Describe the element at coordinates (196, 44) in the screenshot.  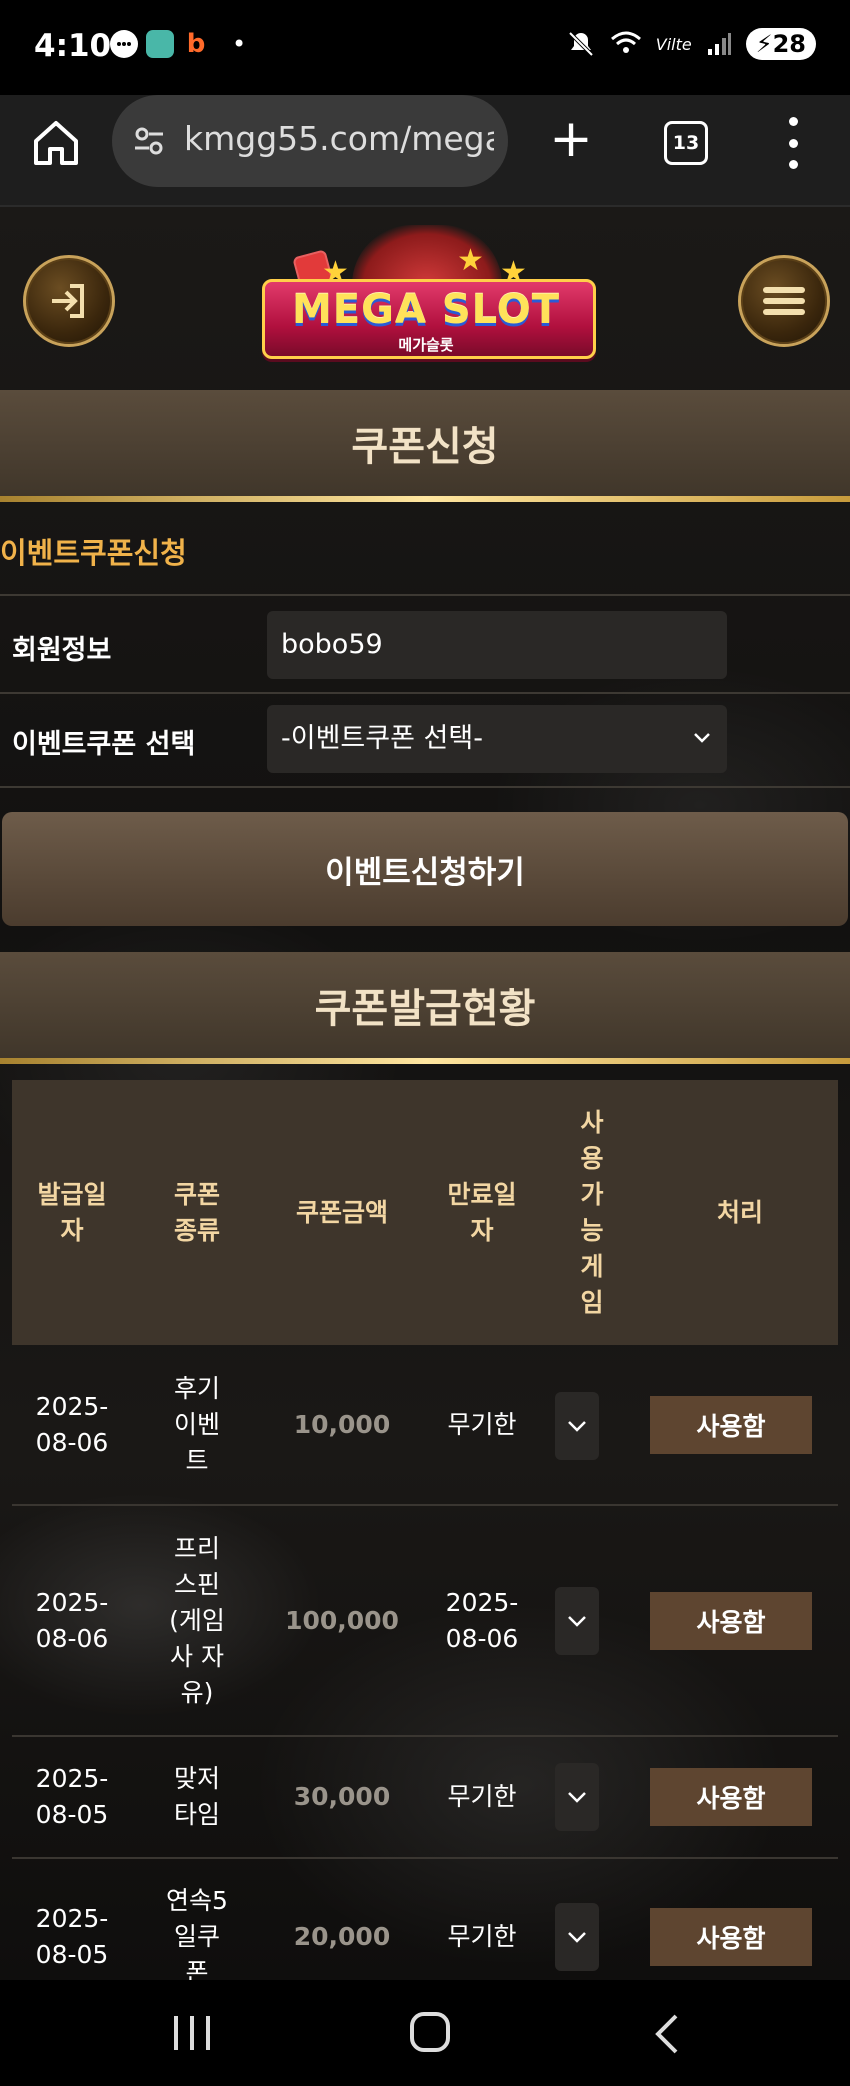
I see `b-icon: b` at that location.